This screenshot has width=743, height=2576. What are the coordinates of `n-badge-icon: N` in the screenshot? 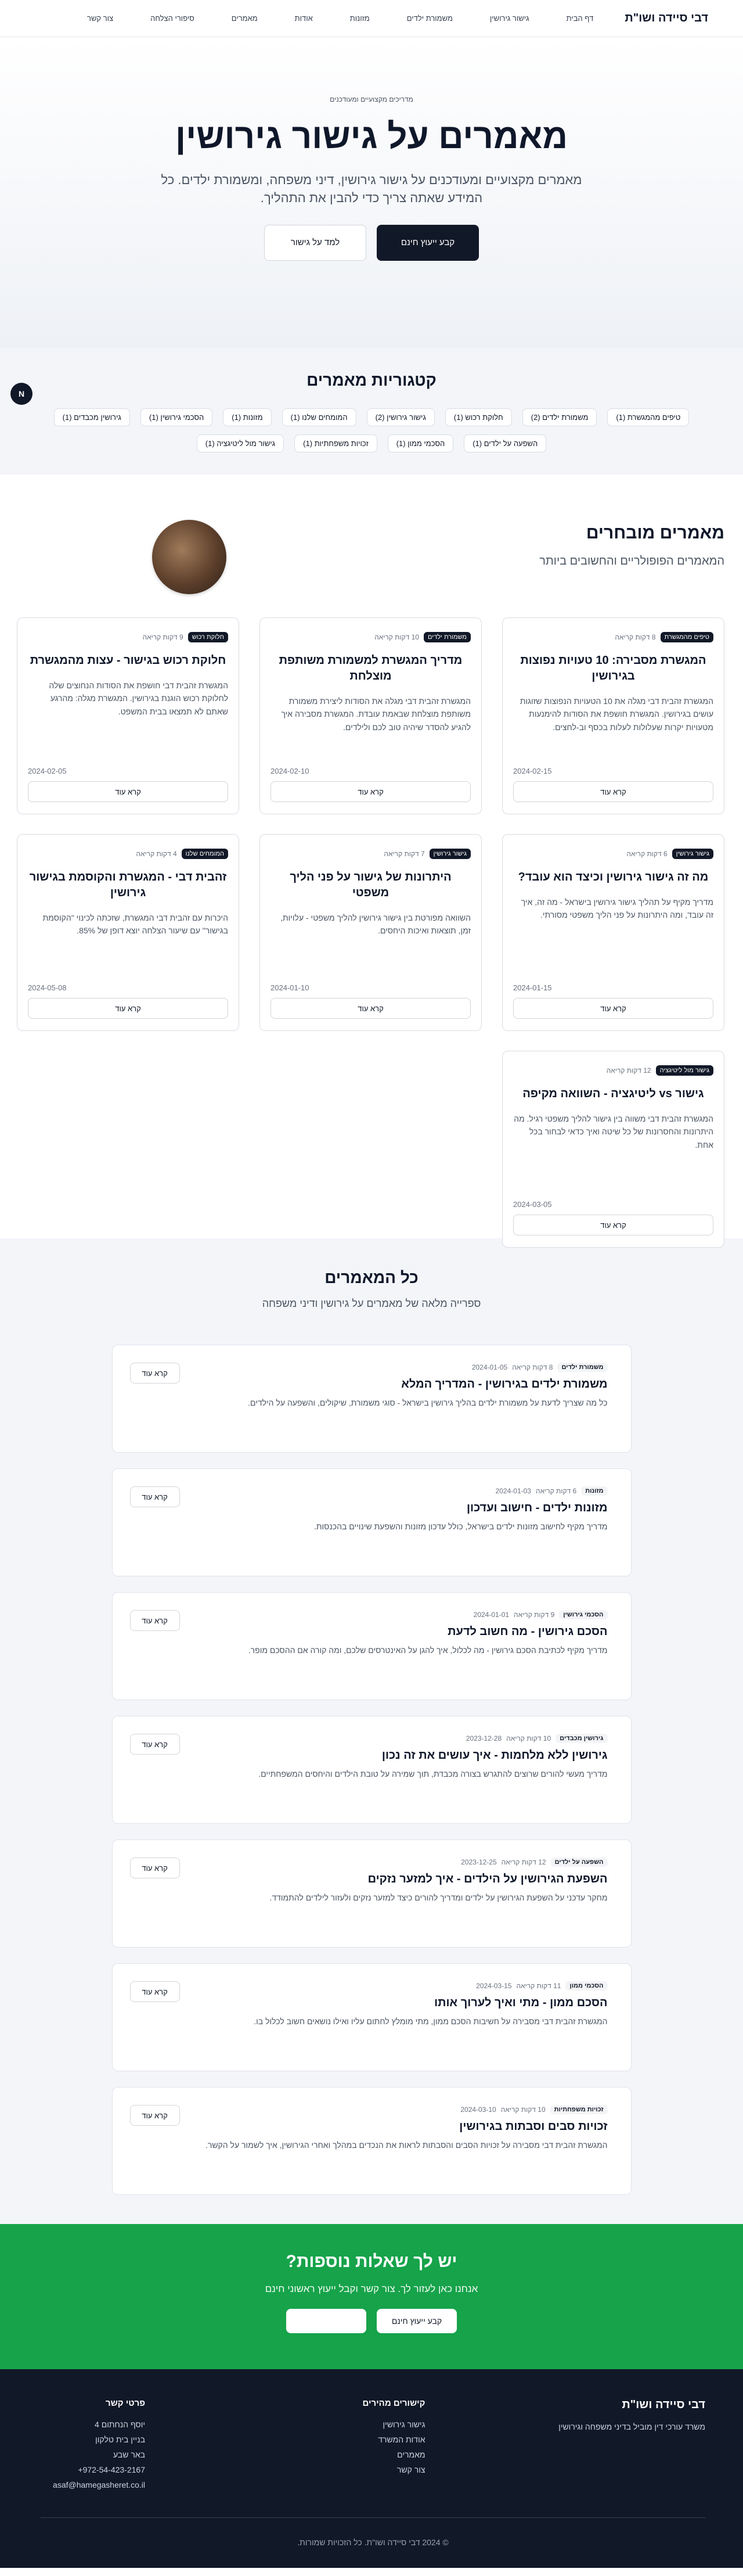 It's located at (21, 394).